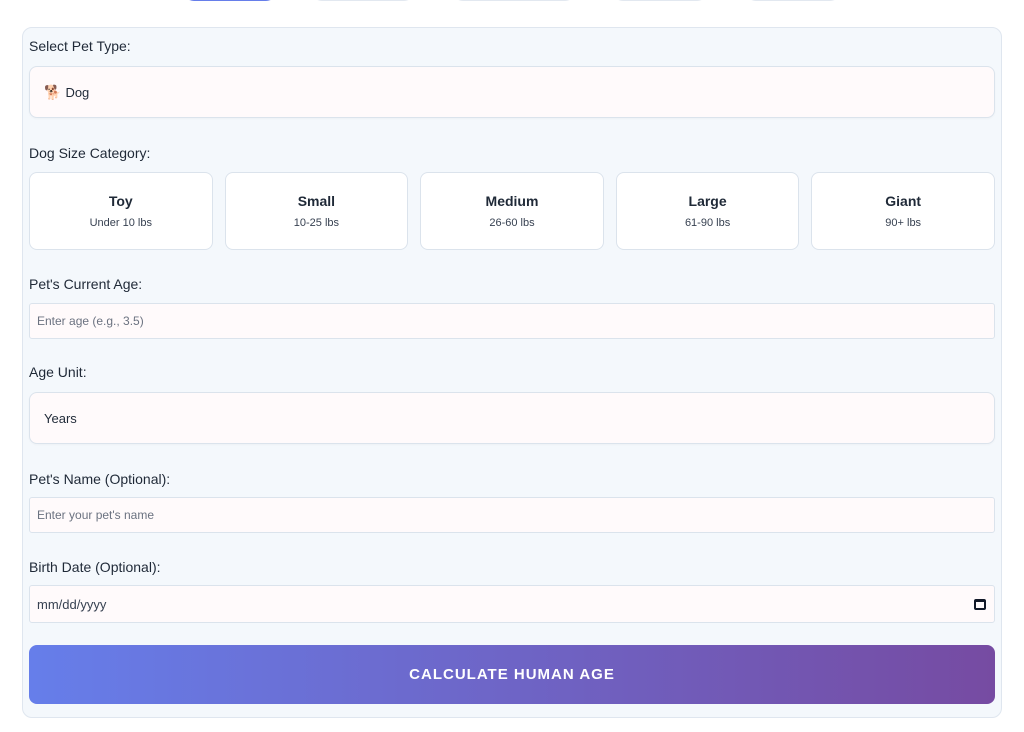 The width and height of the screenshot is (1024, 732). I want to click on size-option-range: 61-90 lbs, so click(707, 223).